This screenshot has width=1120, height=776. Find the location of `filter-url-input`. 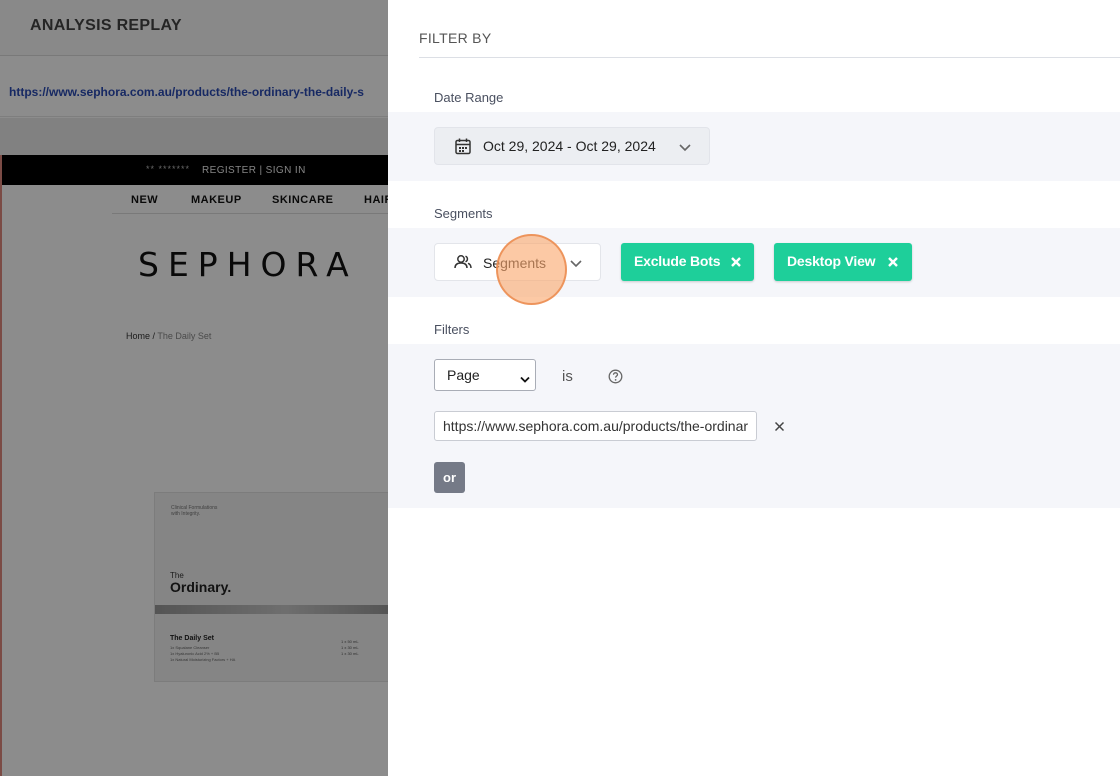

filter-url-input is located at coordinates (595, 426).